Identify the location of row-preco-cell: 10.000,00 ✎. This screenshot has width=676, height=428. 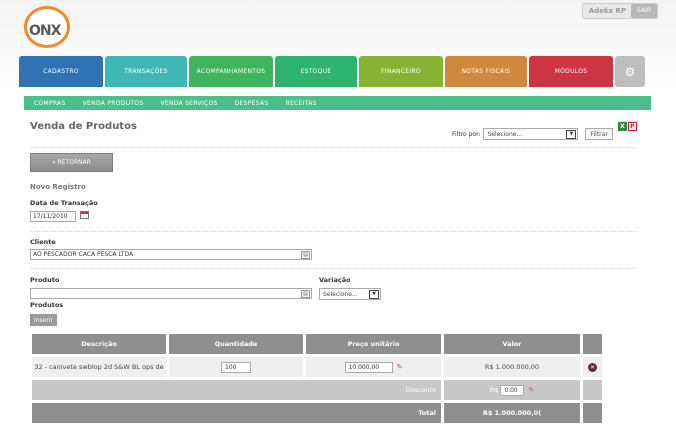
(373, 367).